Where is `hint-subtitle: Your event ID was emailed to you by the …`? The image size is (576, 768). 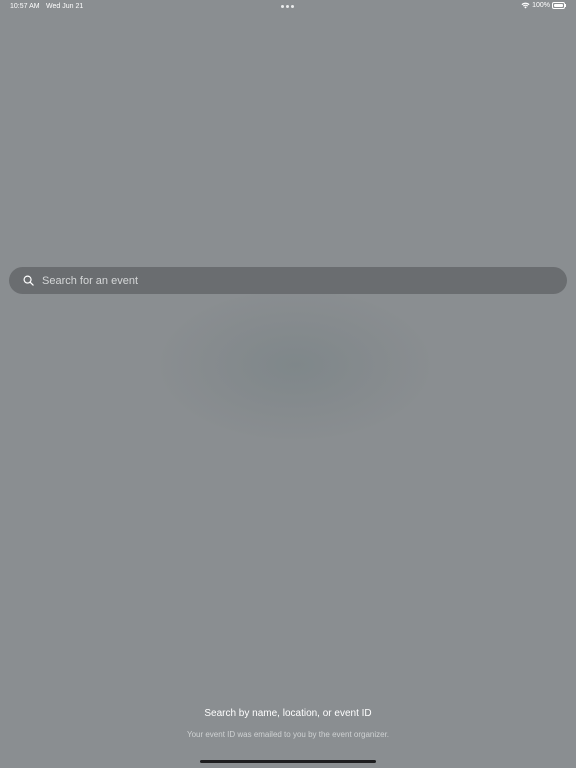
hint-subtitle: Your event ID was emailed to you by the … is located at coordinates (288, 734).